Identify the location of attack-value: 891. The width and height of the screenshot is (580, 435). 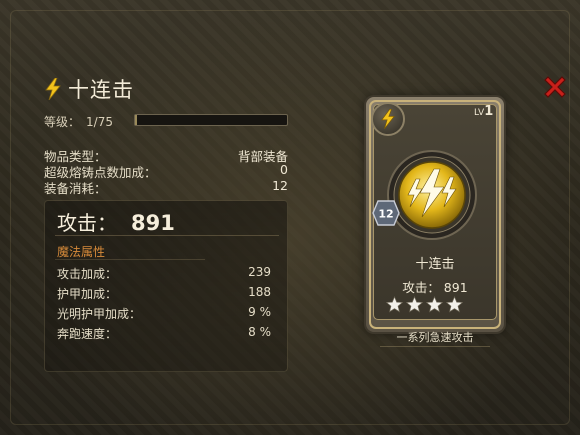
(153, 223).